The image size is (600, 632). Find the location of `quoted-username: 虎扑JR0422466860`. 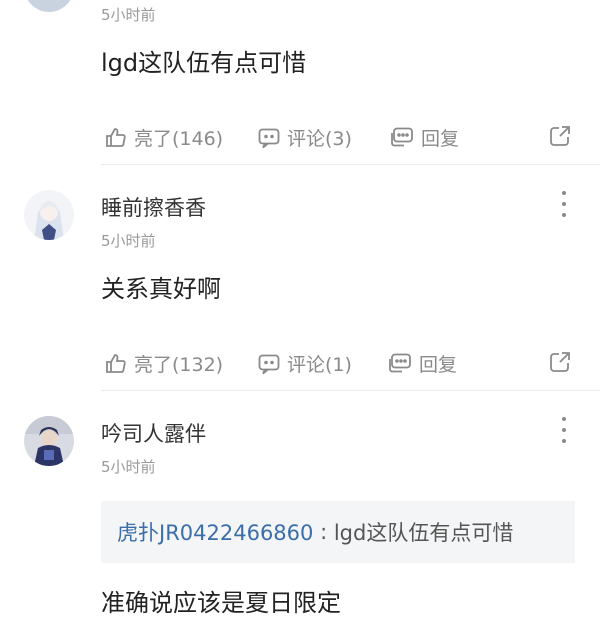

quoted-username: 虎扑JR0422466860 is located at coordinates (215, 532).